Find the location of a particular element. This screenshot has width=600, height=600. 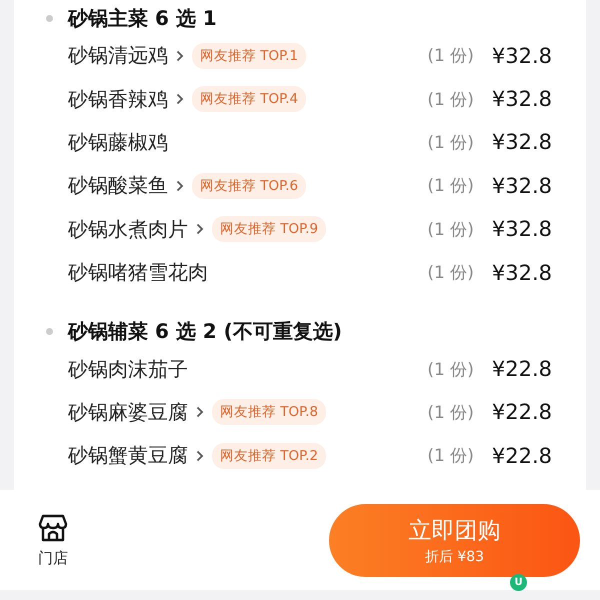

dish-name: 砂锅清远鸡 is located at coordinates (118, 56).